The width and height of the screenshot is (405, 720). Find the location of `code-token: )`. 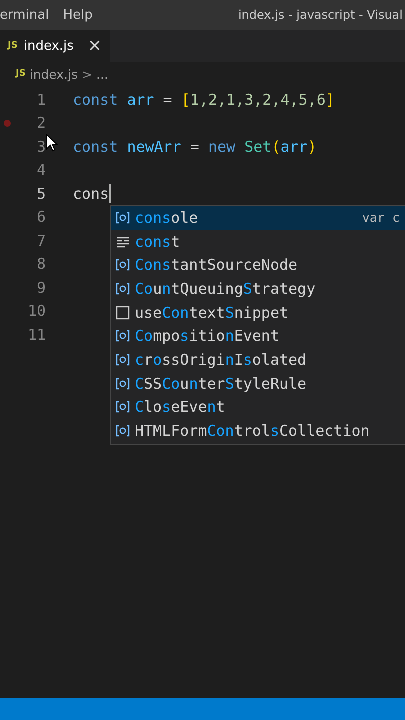

code-token: ) is located at coordinates (312, 147).